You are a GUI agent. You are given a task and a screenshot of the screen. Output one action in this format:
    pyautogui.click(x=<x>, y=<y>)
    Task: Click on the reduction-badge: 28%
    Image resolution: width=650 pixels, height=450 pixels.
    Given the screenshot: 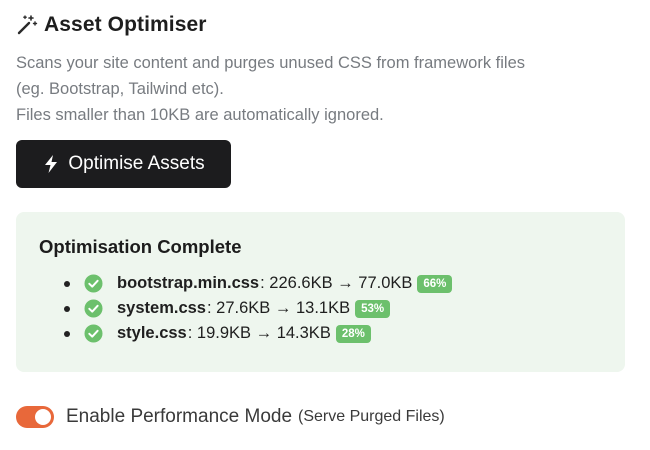 What is the action you would take?
    pyautogui.click(x=353, y=333)
    